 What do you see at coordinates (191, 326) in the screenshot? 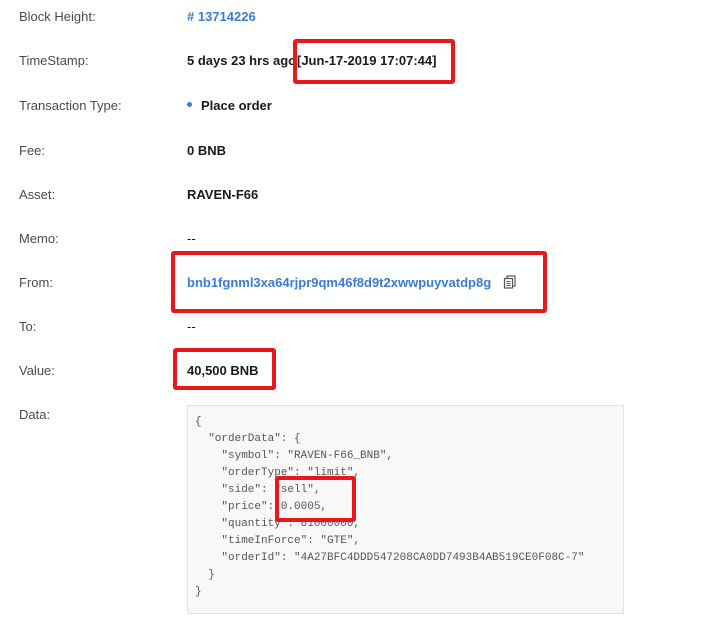
I see `to-value: --` at bounding box center [191, 326].